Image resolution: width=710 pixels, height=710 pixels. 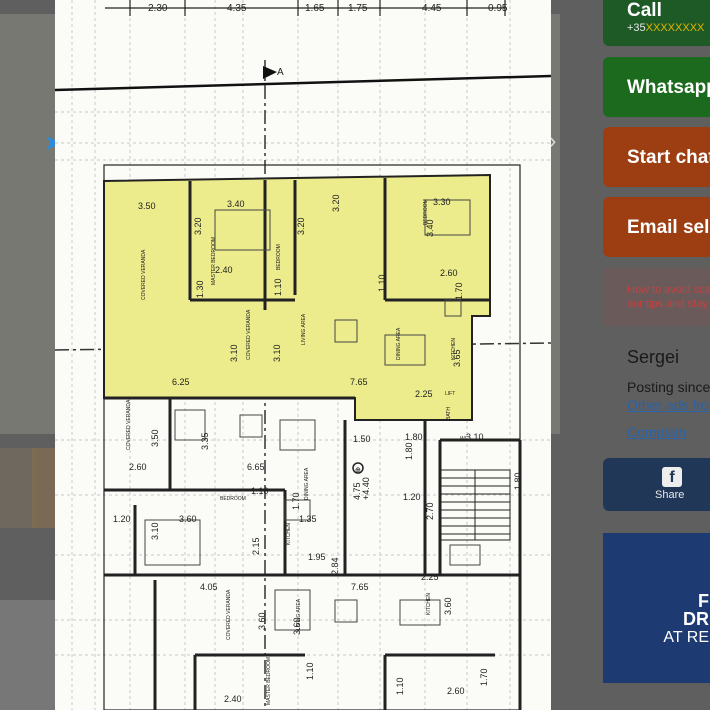 I want to click on share-label: Share, so click(x=670, y=495).